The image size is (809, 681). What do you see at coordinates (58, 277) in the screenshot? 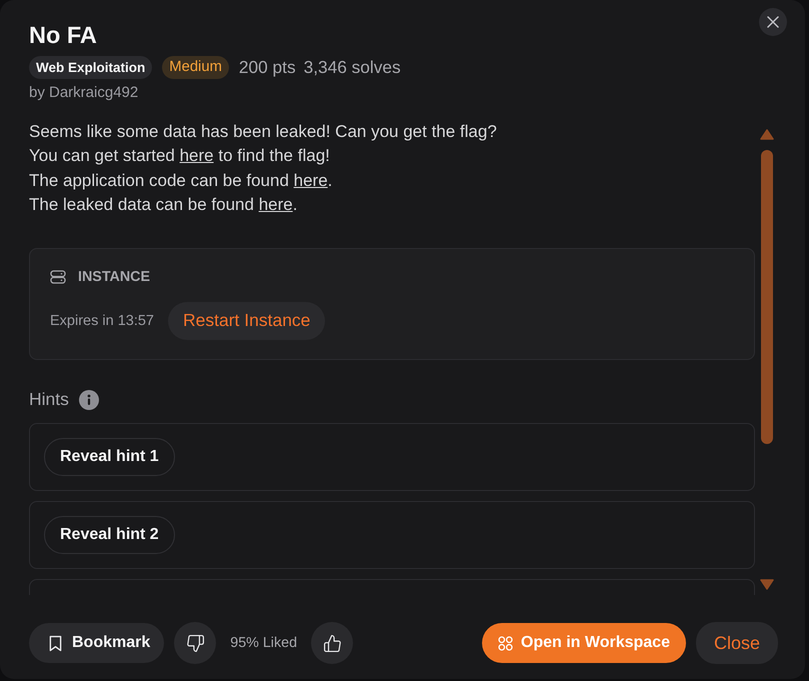
I see `server-icon` at bounding box center [58, 277].